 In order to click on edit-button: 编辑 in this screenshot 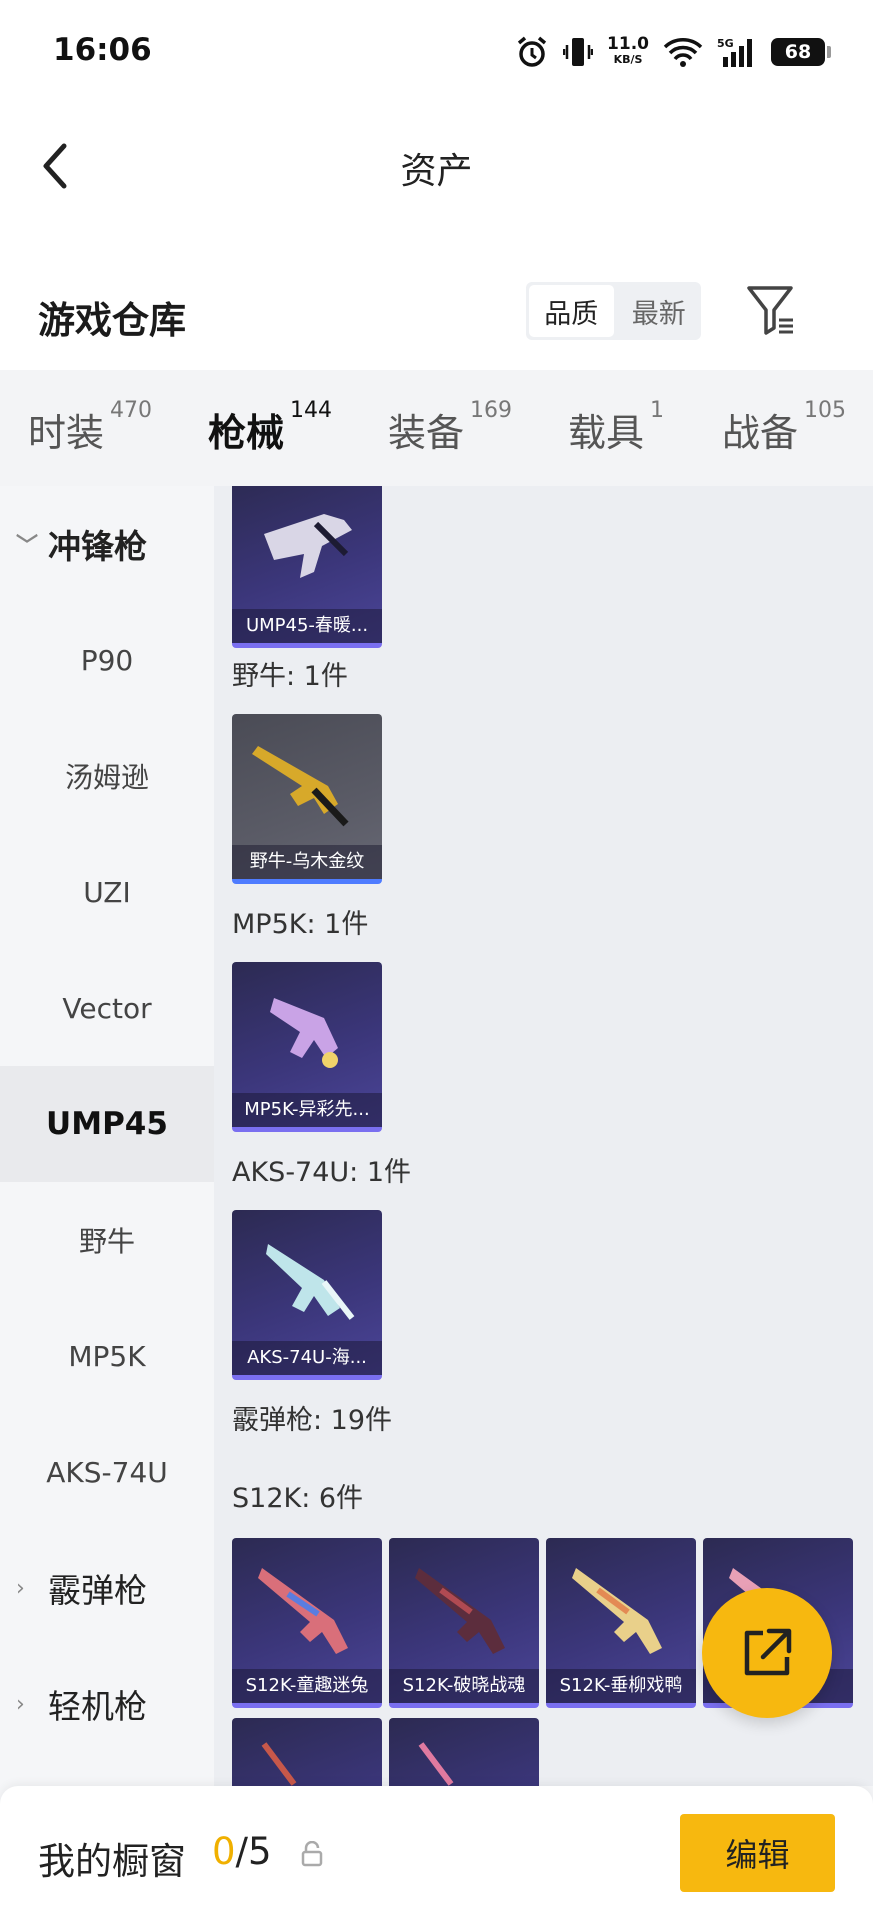, I will do `click(757, 1853)`.